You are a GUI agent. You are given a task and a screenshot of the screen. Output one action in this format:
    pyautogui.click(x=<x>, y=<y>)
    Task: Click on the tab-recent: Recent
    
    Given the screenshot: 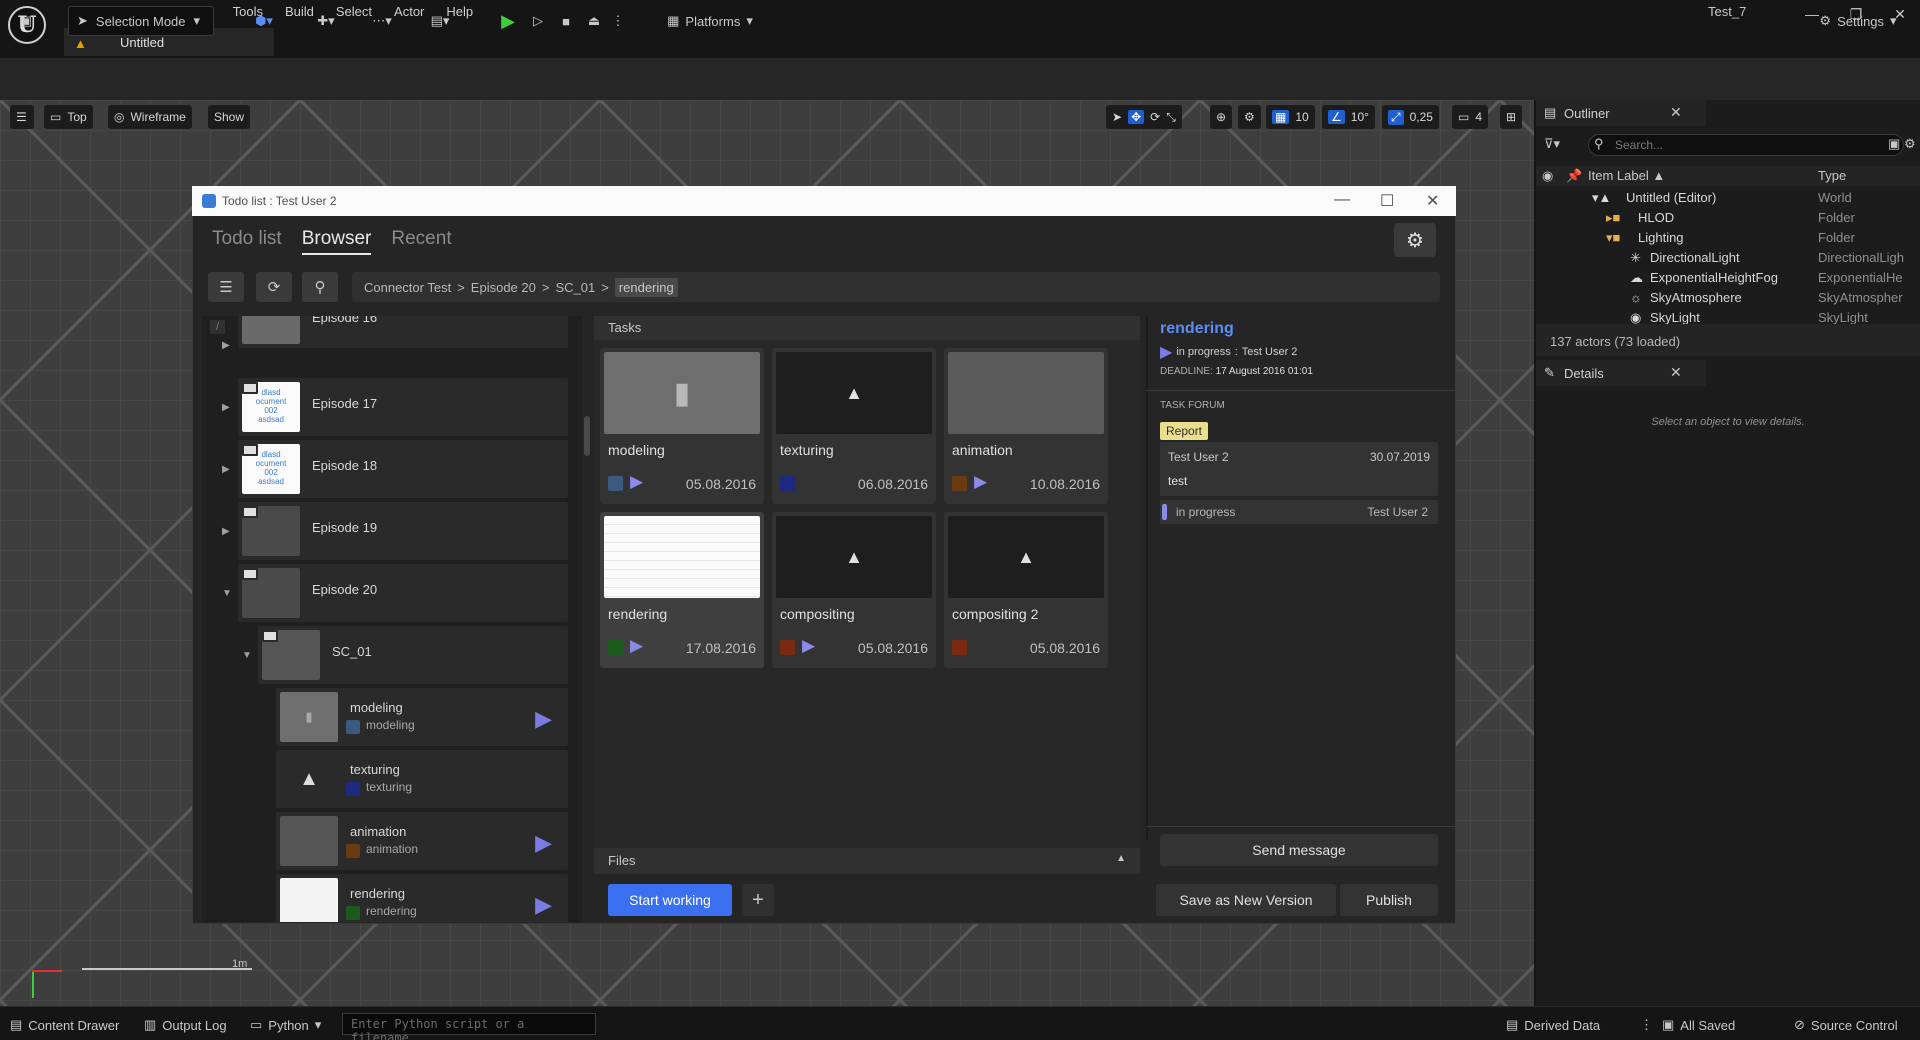 What is the action you would take?
    pyautogui.click(x=421, y=241)
    